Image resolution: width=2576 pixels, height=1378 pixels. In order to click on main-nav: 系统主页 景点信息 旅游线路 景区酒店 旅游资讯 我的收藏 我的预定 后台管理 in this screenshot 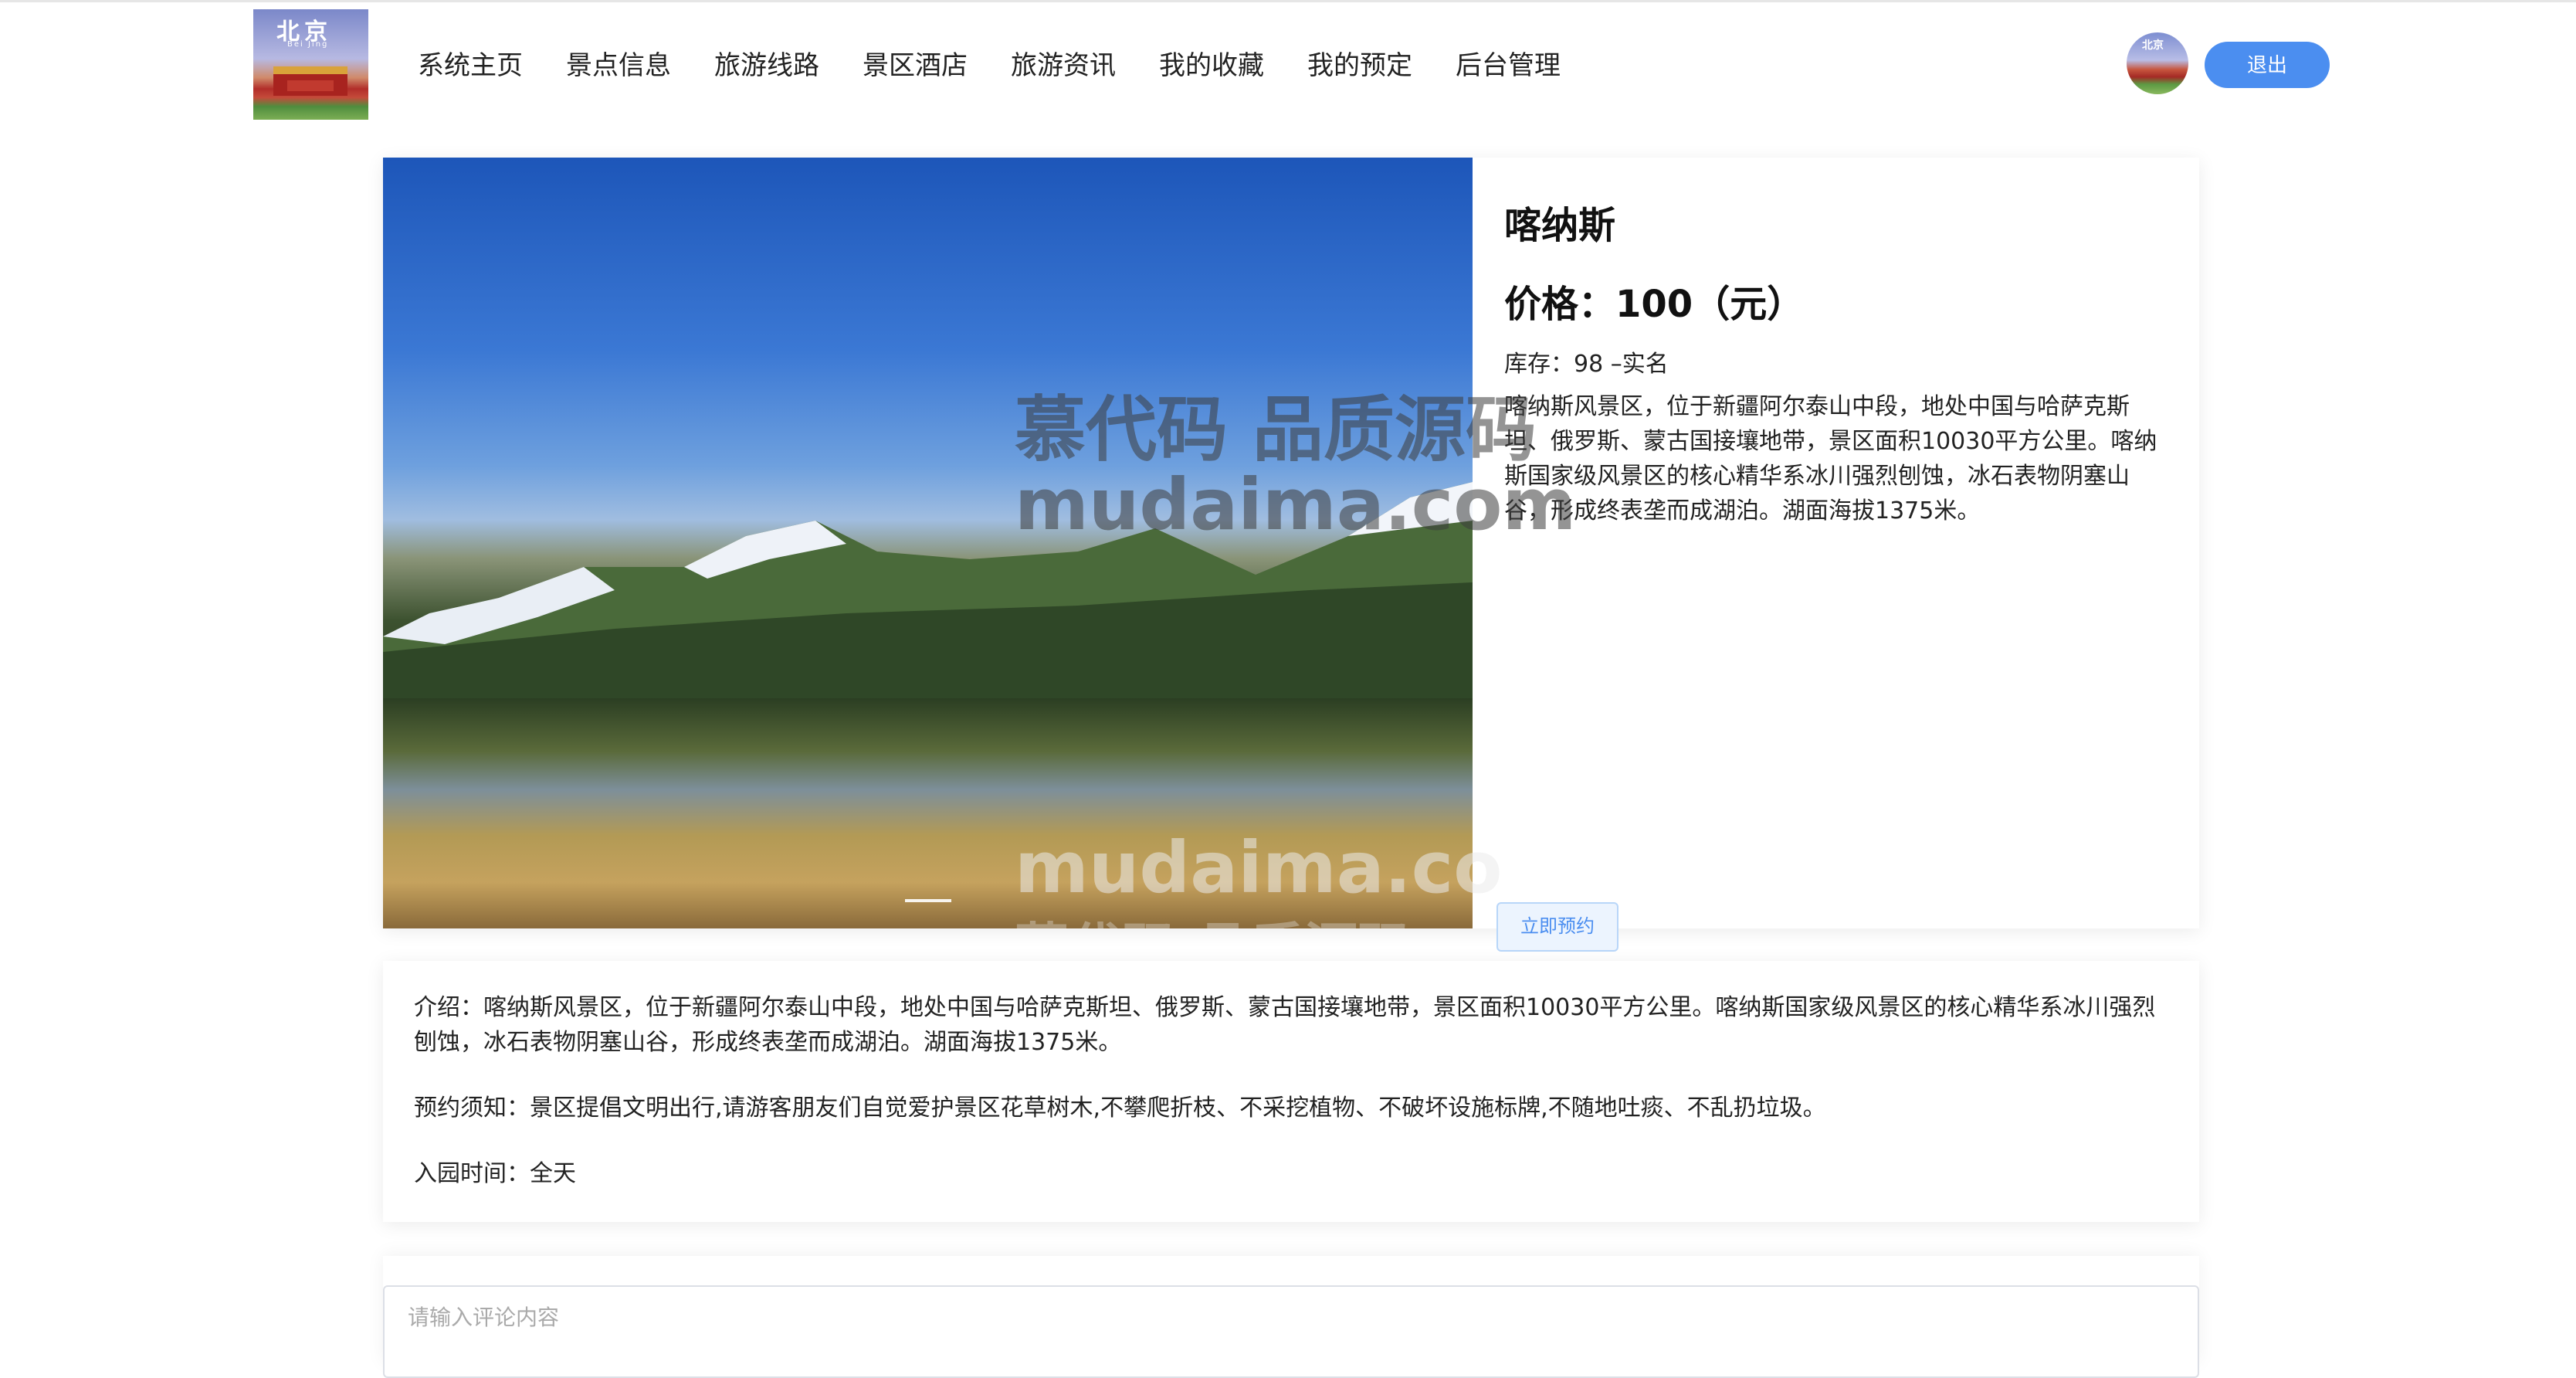, I will do `click(1011, 65)`.